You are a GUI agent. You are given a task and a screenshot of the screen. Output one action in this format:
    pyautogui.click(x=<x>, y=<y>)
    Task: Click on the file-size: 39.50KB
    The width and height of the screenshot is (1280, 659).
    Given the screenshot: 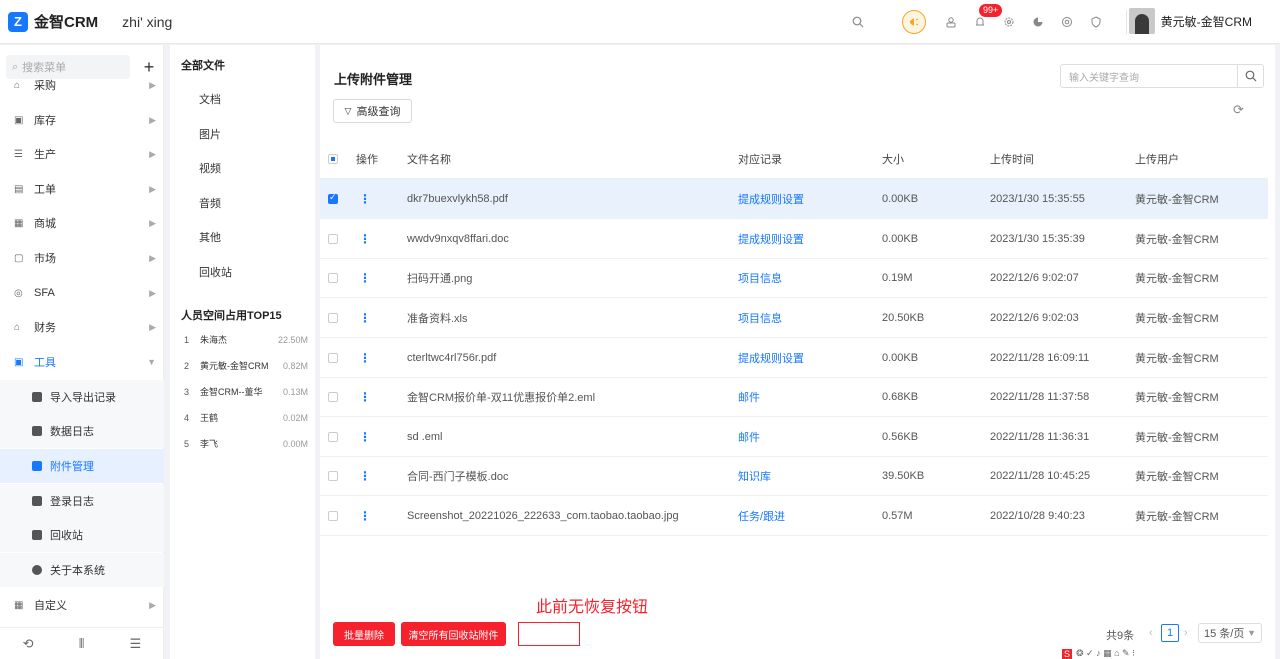 What is the action you would take?
    pyautogui.click(x=903, y=475)
    